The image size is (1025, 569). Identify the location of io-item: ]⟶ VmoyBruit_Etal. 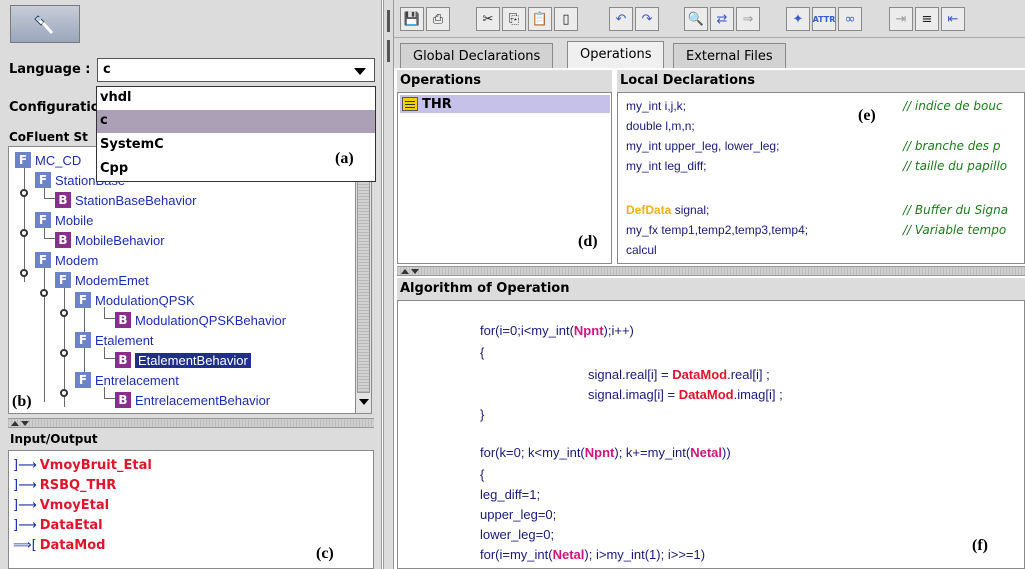
(82, 465).